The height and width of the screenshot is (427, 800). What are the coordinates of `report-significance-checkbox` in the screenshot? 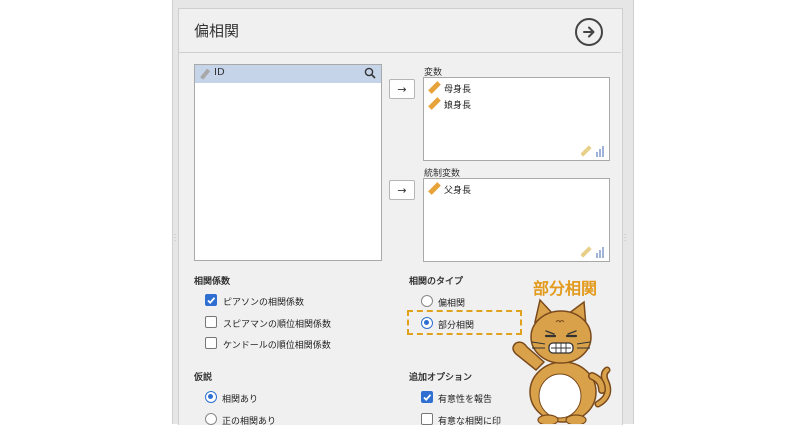 It's located at (427, 397).